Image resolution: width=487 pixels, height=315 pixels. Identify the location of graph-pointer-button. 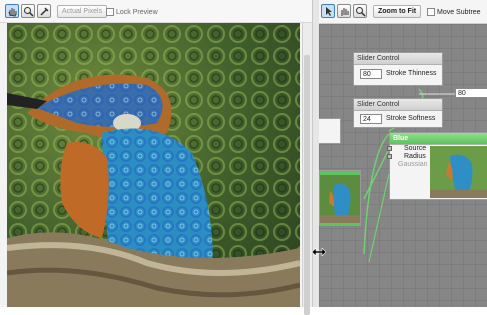
(328, 11).